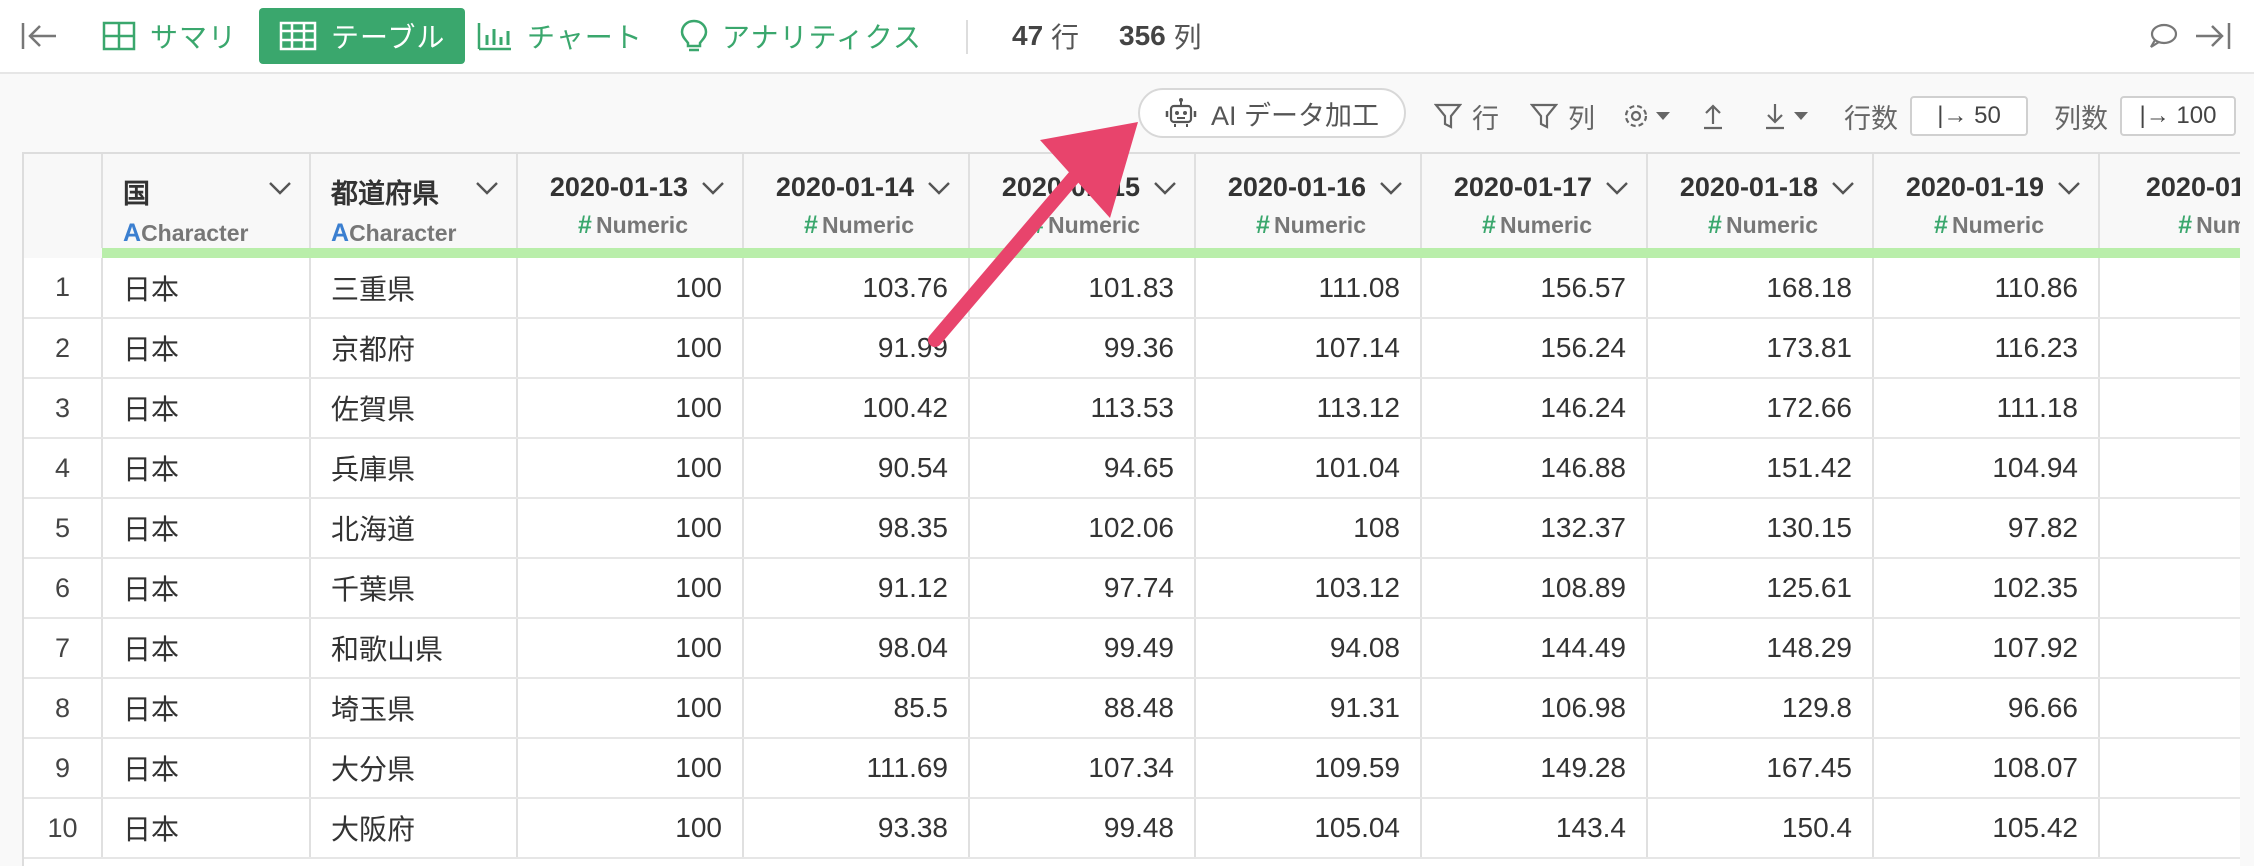 Image resolution: width=2254 pixels, height=866 pixels. Describe the element at coordinates (1760, 588) in the screenshot. I see `table-cell: 125.61` at that location.